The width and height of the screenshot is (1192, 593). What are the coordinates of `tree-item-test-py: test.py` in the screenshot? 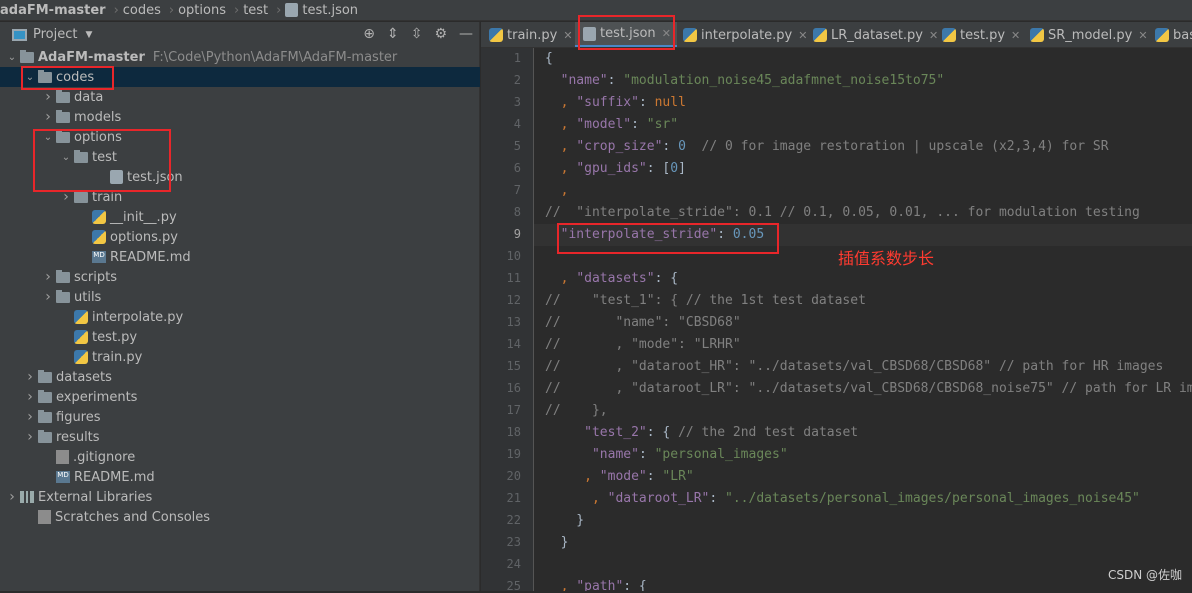 It's located at (240, 337).